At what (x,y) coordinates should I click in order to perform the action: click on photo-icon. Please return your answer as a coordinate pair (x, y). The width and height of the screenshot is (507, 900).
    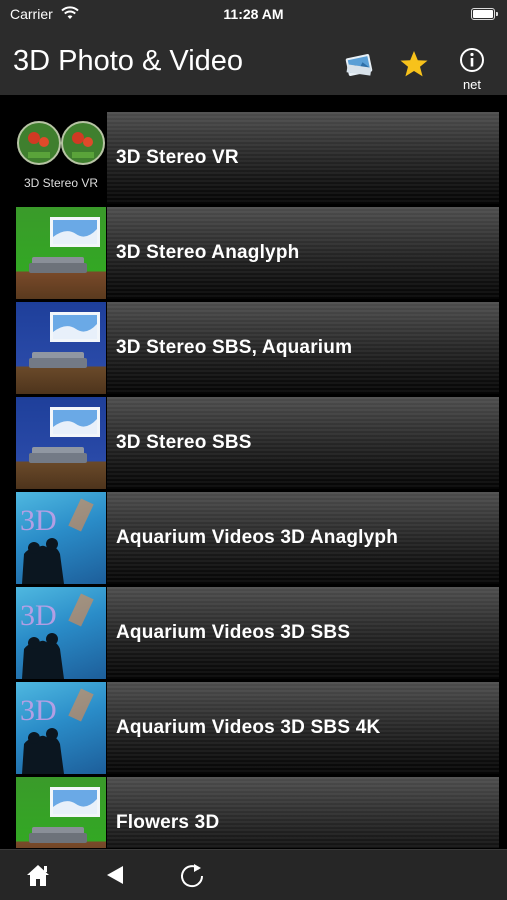
    Looking at the image, I should click on (359, 65).